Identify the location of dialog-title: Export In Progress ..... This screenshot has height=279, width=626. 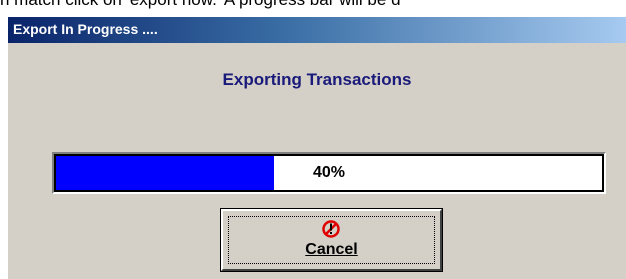
(85, 29).